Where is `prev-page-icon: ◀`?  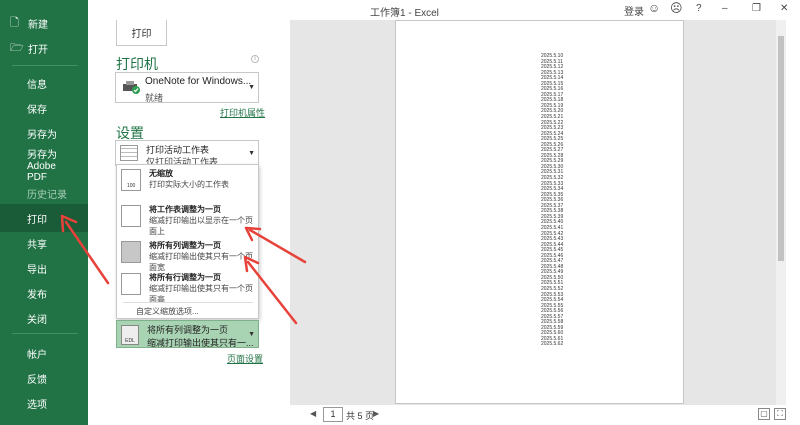
prev-page-icon: ◀ is located at coordinates (313, 413).